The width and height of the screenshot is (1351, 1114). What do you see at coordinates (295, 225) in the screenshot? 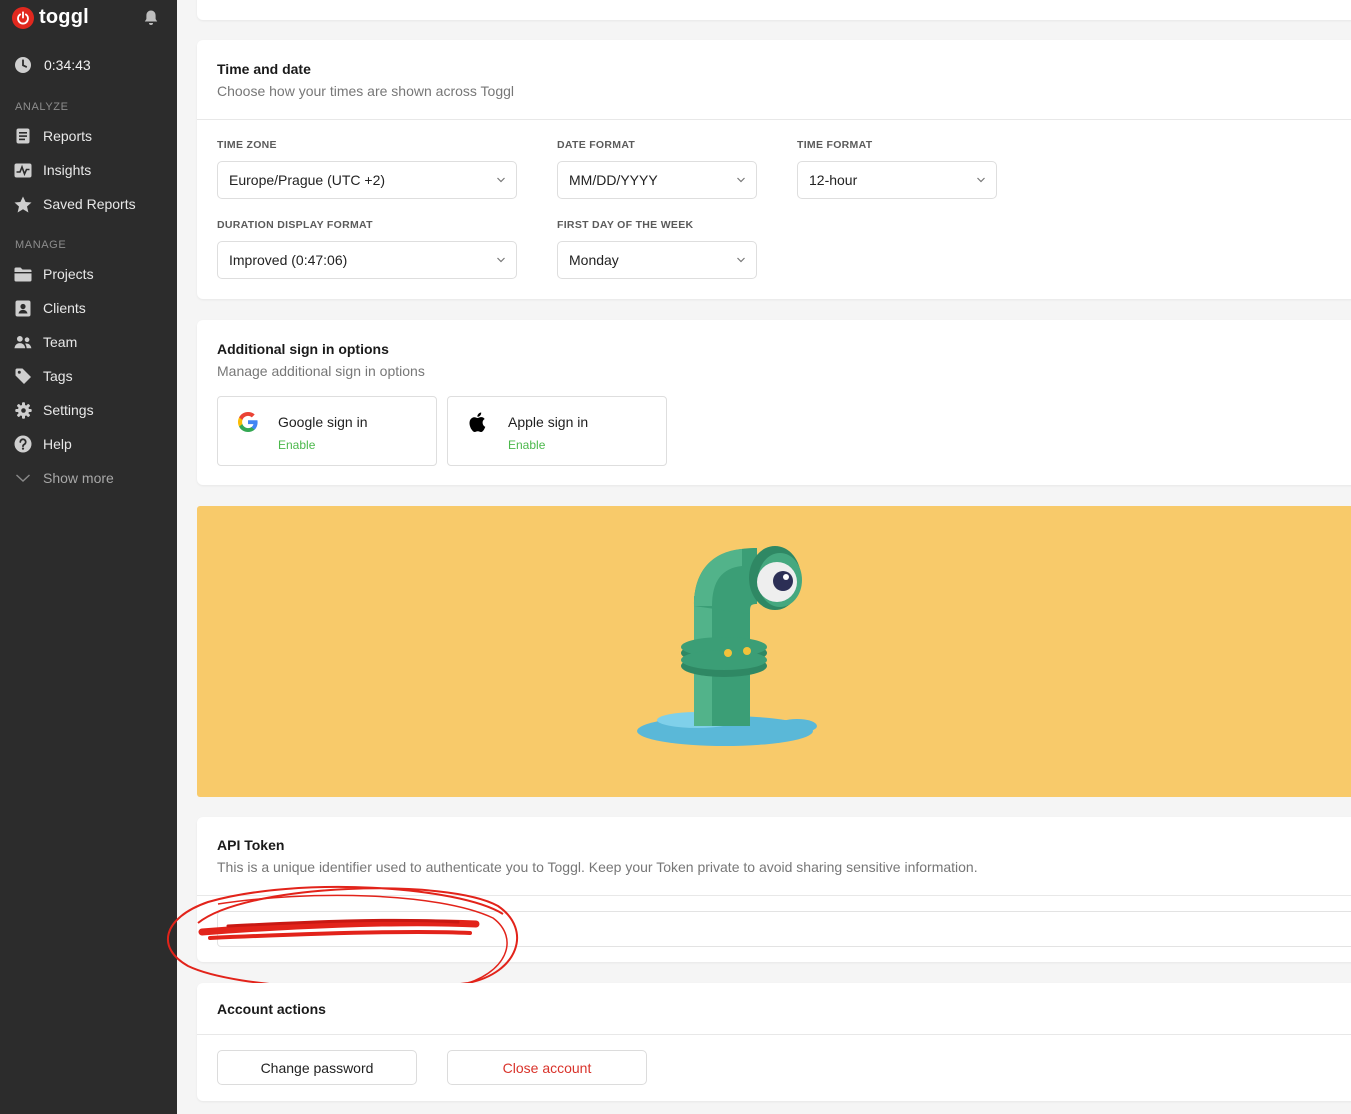
I see `duration-format-label: DURATION DISPLAY FORMAT` at bounding box center [295, 225].